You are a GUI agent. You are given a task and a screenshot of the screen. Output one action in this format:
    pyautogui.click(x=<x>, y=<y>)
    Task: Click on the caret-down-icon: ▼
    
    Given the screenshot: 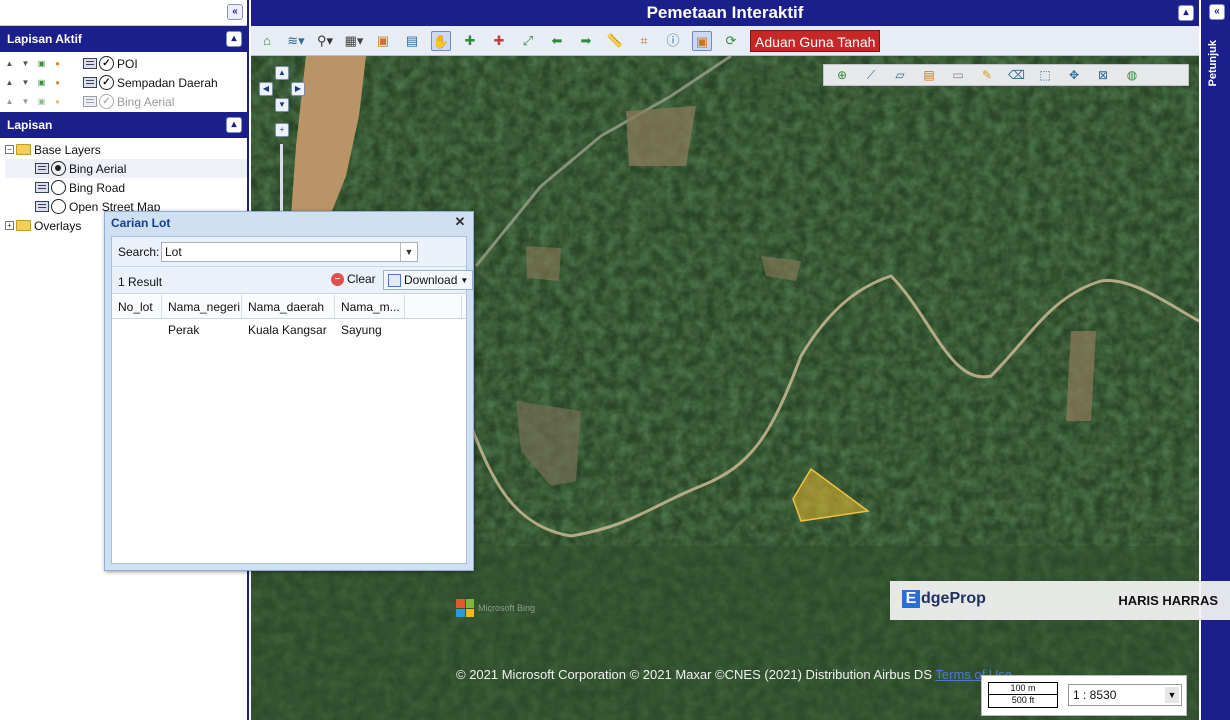 What is the action you would take?
    pyautogui.click(x=464, y=280)
    